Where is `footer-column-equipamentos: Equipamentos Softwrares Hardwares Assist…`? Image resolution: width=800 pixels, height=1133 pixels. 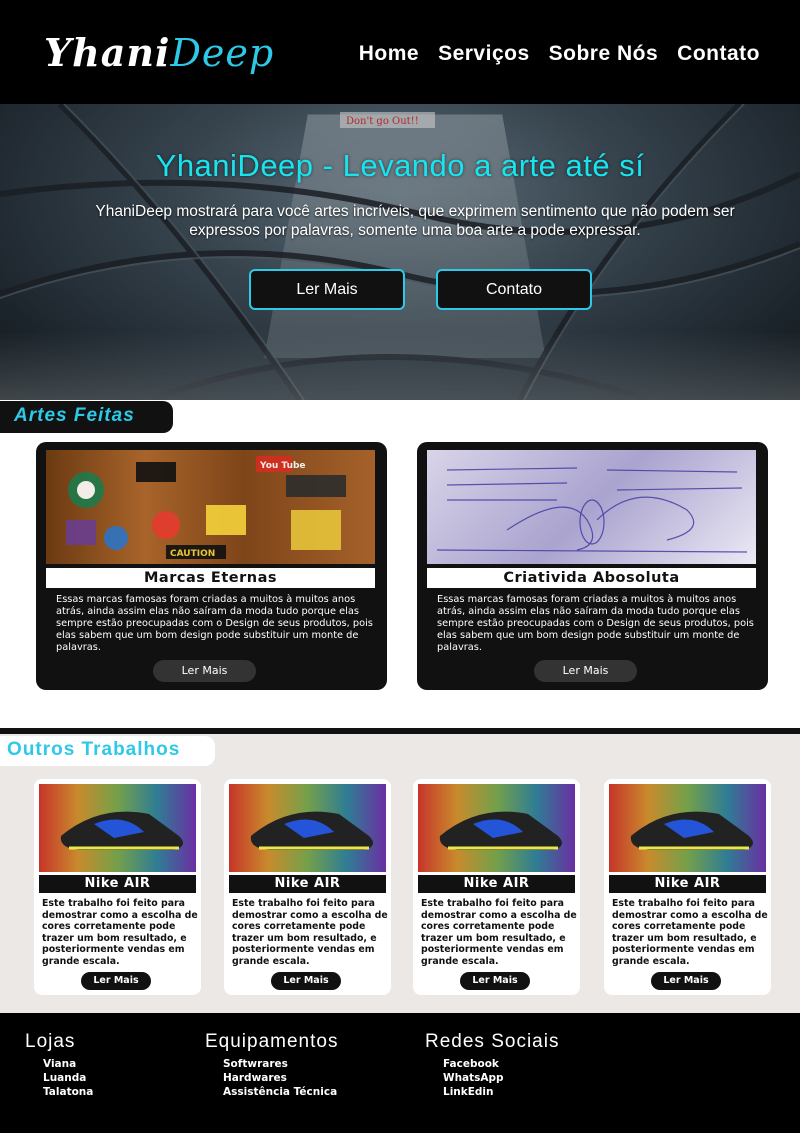
footer-column-equipamentos: Equipamentos Softwrares Hardwares Assist… is located at coordinates (271, 1065).